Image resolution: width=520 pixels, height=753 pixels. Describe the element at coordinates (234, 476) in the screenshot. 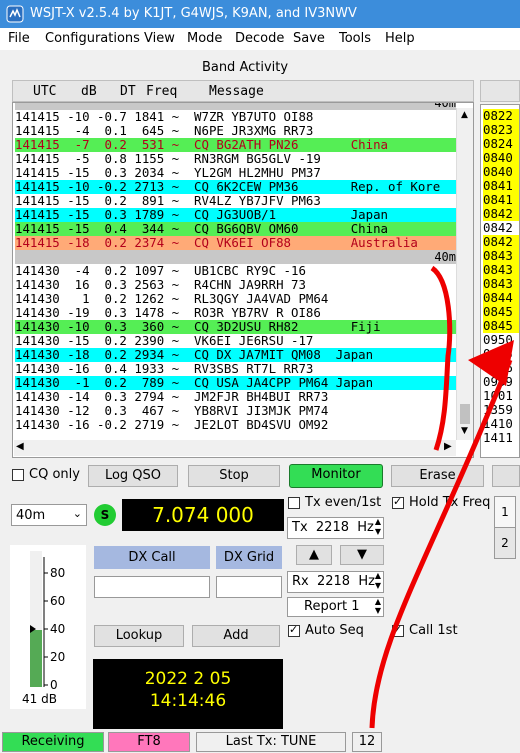

I see `stop-button: Stop` at that location.